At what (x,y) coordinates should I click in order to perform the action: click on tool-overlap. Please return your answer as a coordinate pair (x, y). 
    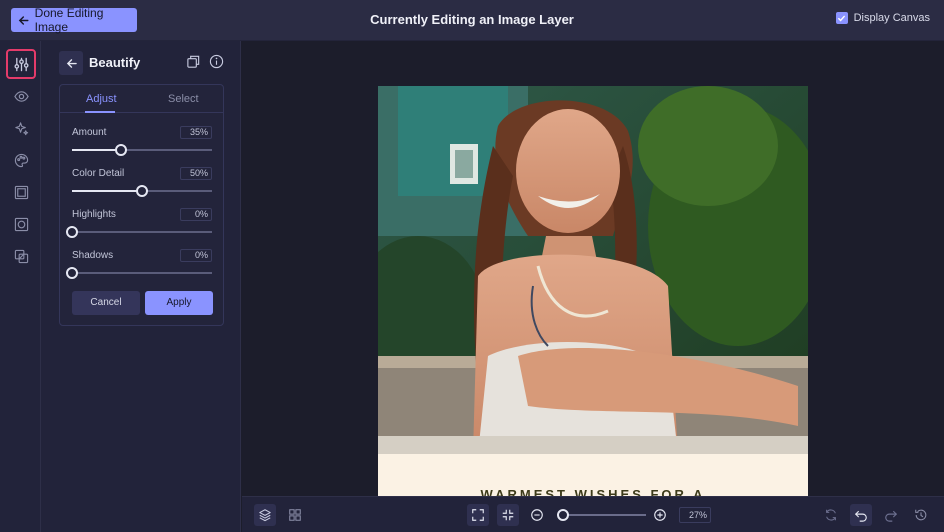
    Looking at the image, I should click on (21, 256).